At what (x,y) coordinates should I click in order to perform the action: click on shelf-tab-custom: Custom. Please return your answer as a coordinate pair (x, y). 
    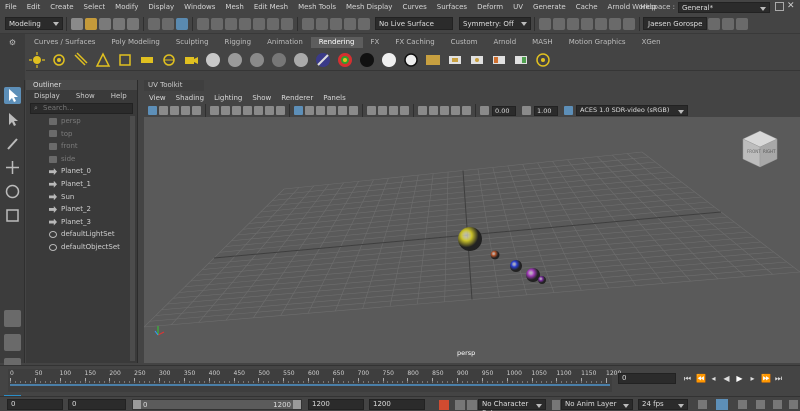
    Looking at the image, I should click on (464, 42).